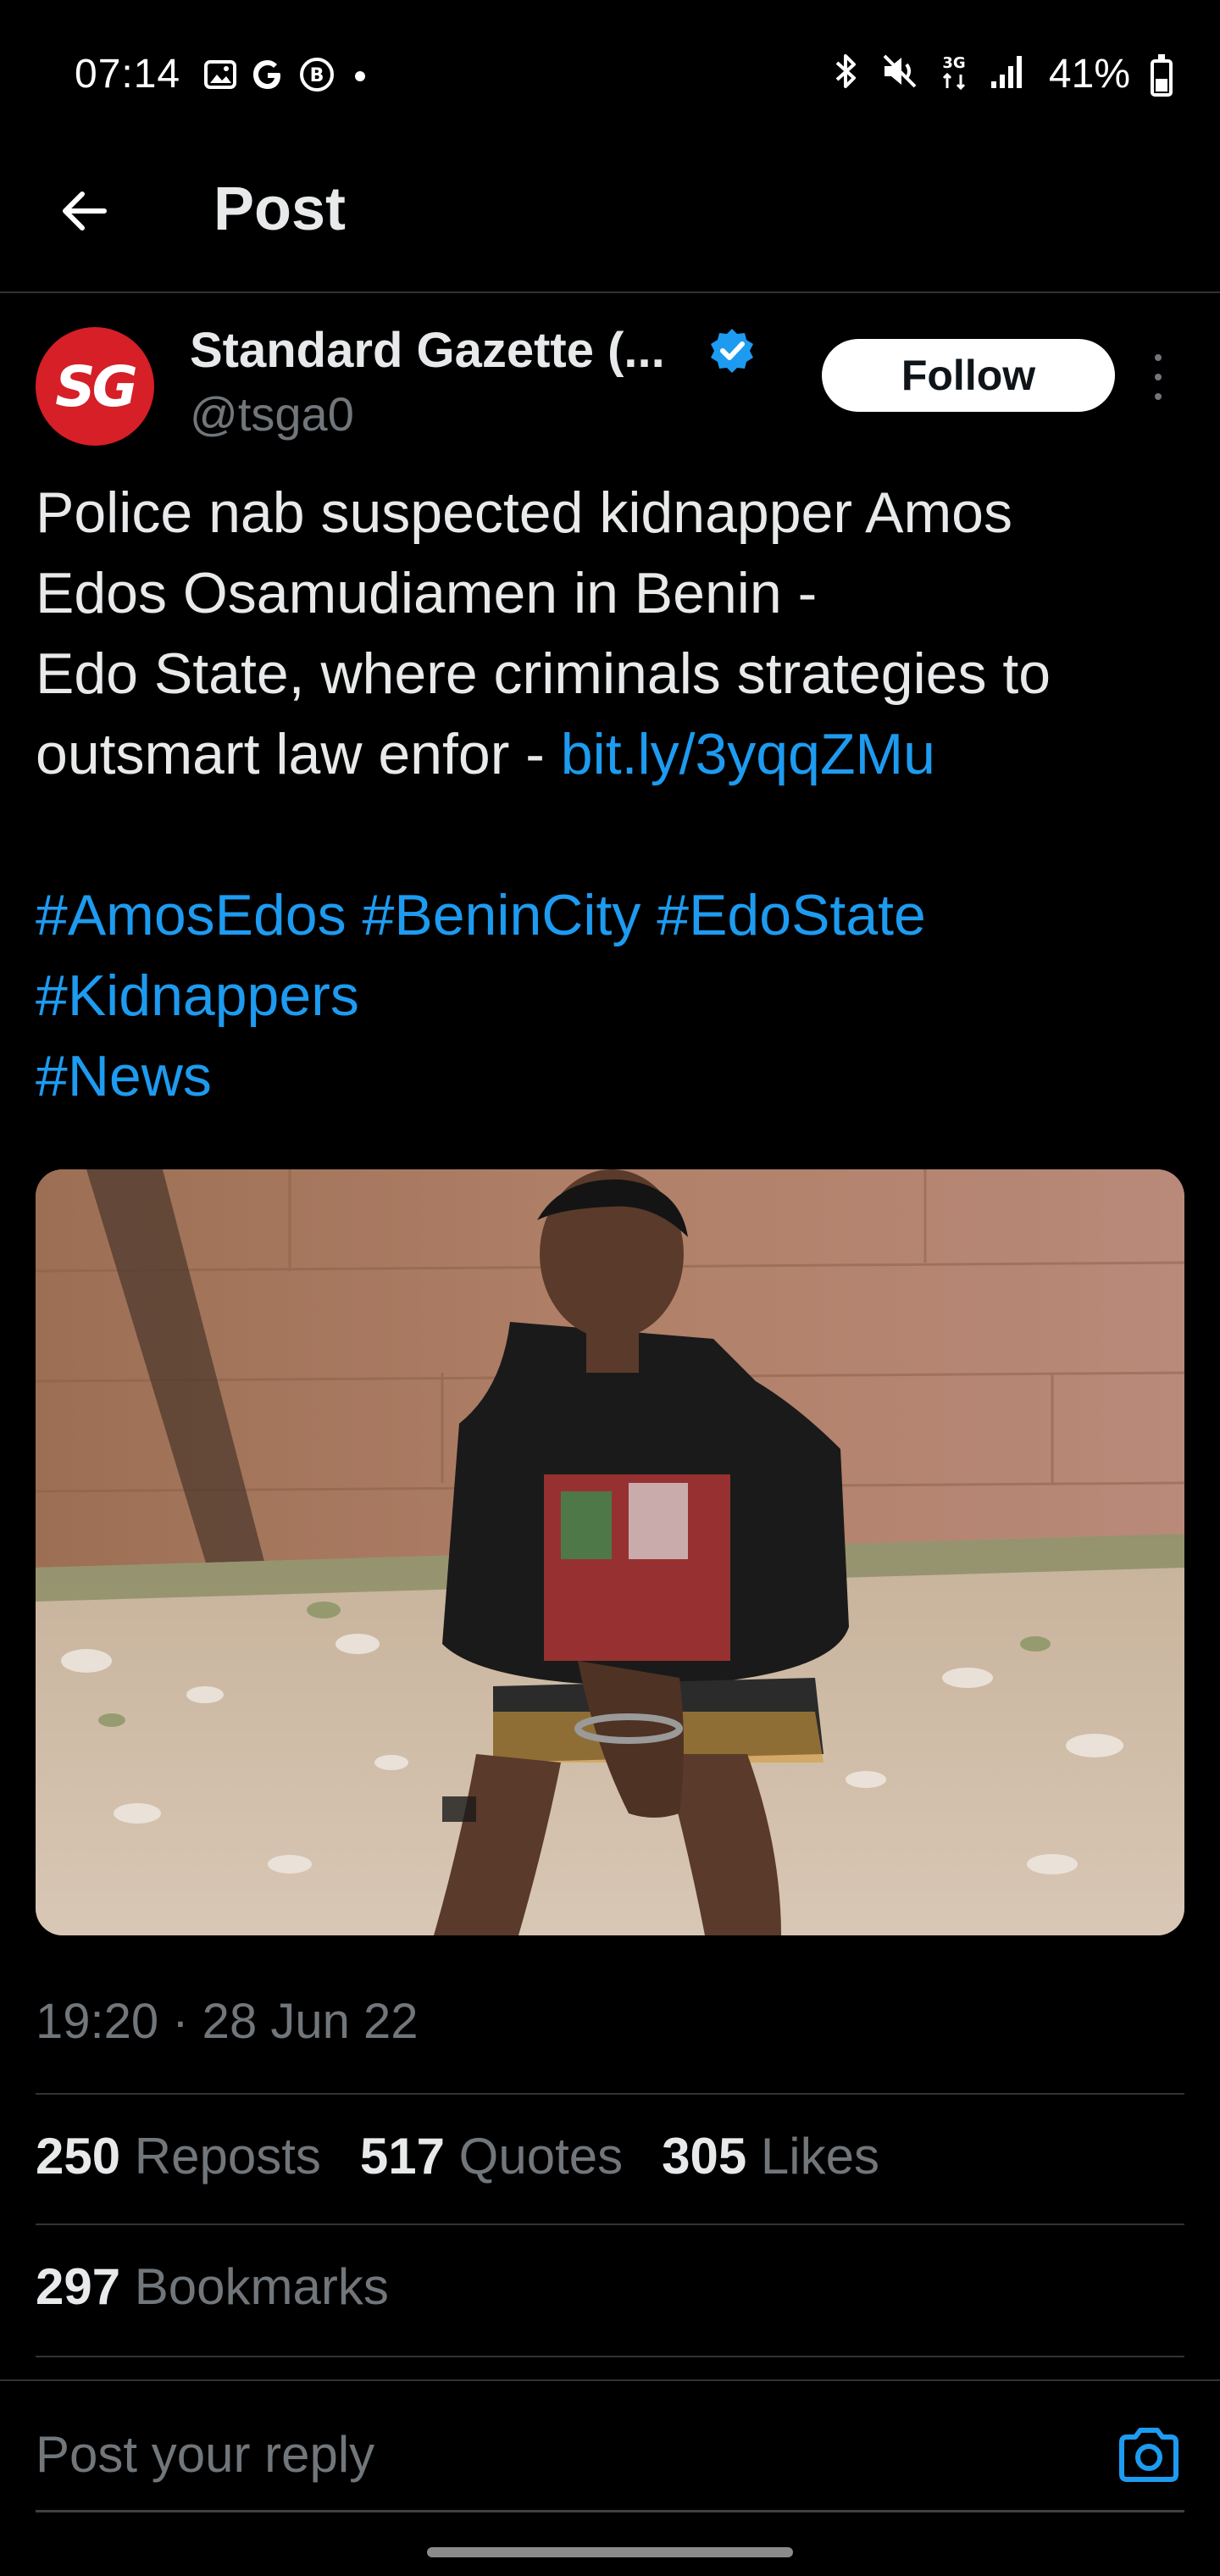 The width and height of the screenshot is (1220, 2576). Describe the element at coordinates (610, 2511) in the screenshot. I see `reply-underline` at that location.